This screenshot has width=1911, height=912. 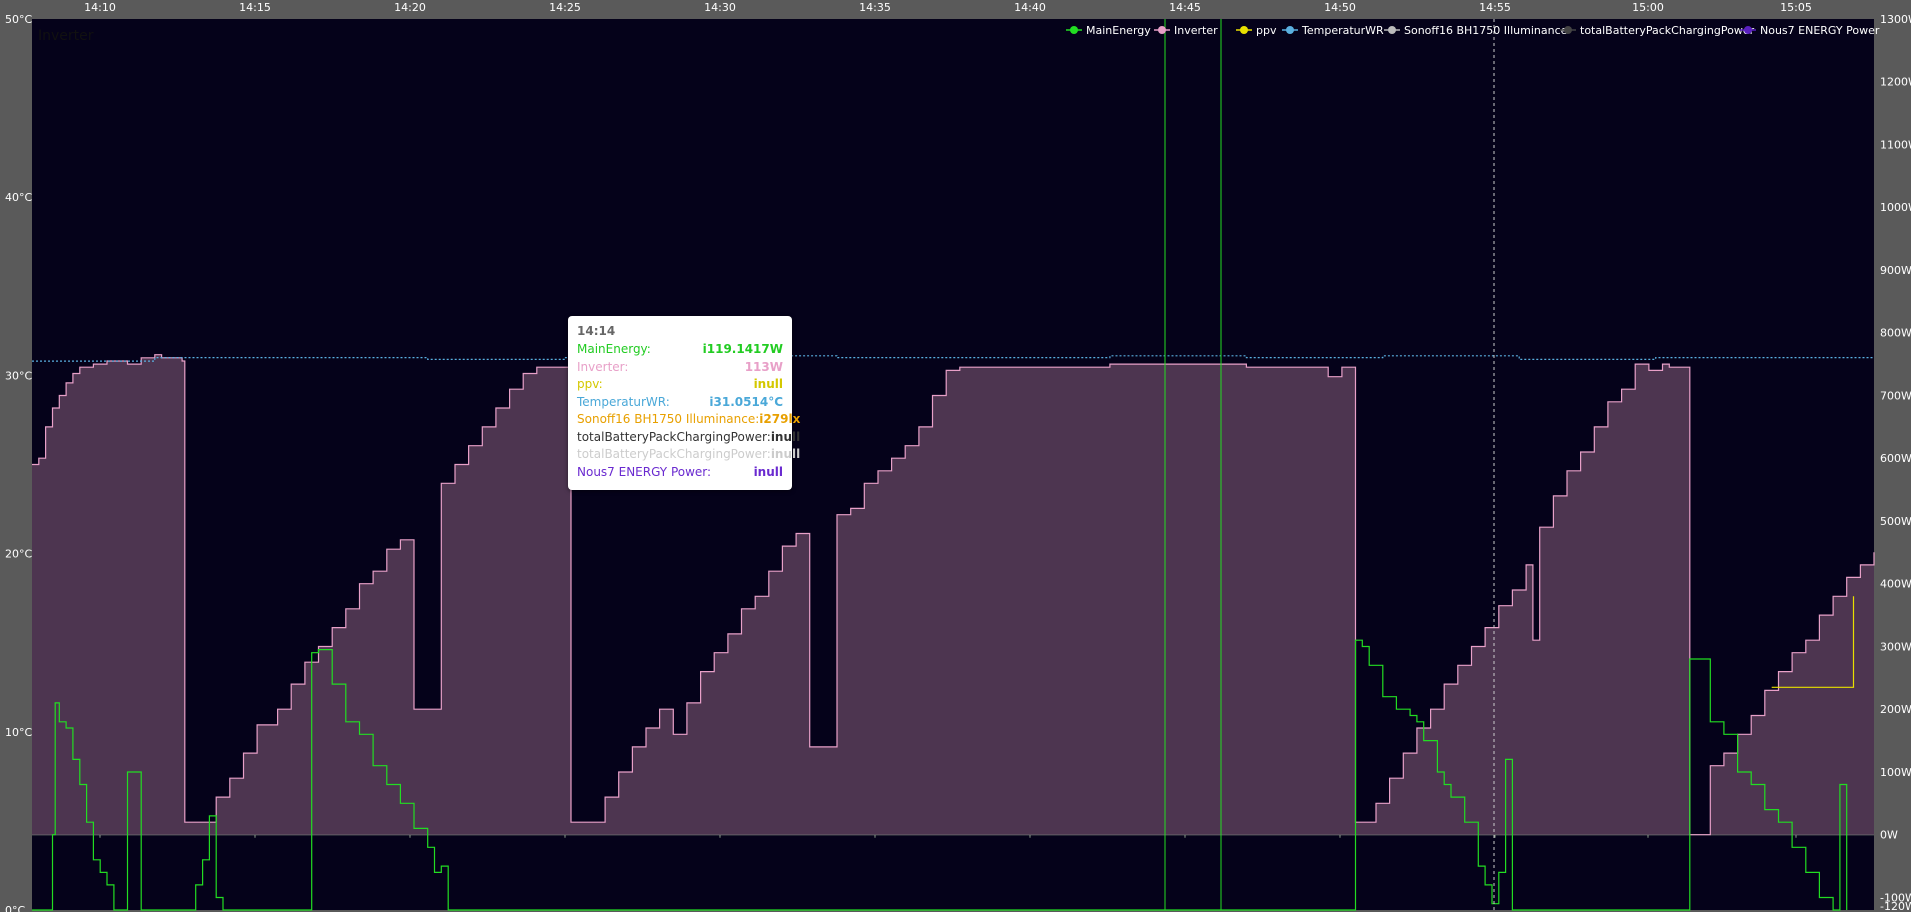 What do you see at coordinates (1895, 333) in the screenshot?
I see `y-right-tick-label: 800W` at bounding box center [1895, 333].